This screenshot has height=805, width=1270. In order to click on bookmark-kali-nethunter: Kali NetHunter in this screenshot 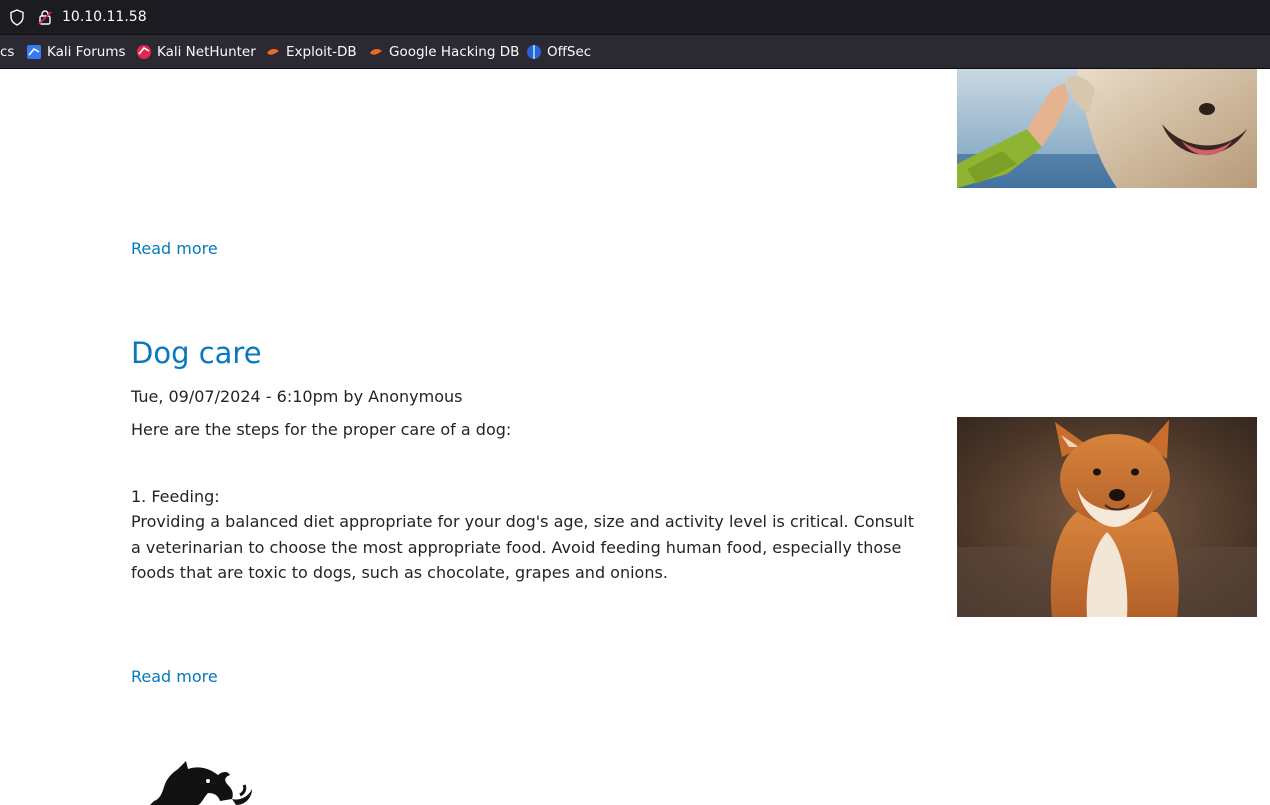, I will do `click(196, 51)`.